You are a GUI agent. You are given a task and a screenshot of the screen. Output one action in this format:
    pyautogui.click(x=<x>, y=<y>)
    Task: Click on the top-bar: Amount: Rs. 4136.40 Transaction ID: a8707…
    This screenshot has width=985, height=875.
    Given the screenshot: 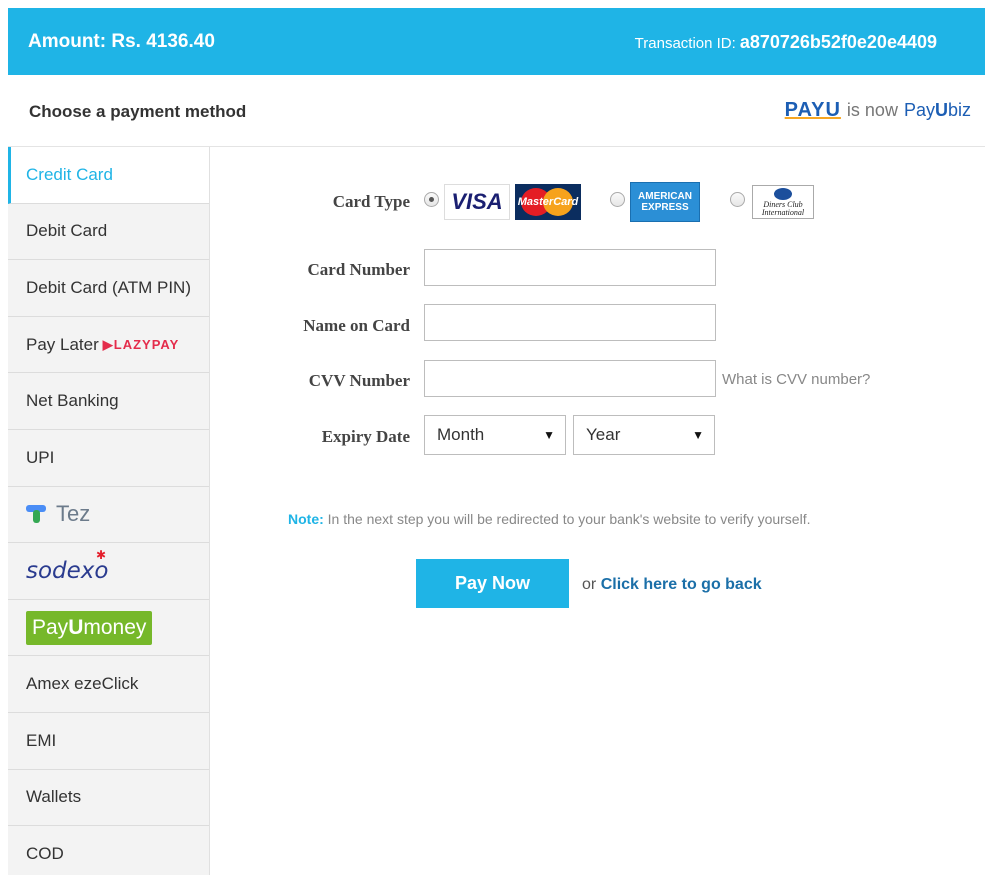 What is the action you would take?
    pyautogui.click(x=496, y=41)
    